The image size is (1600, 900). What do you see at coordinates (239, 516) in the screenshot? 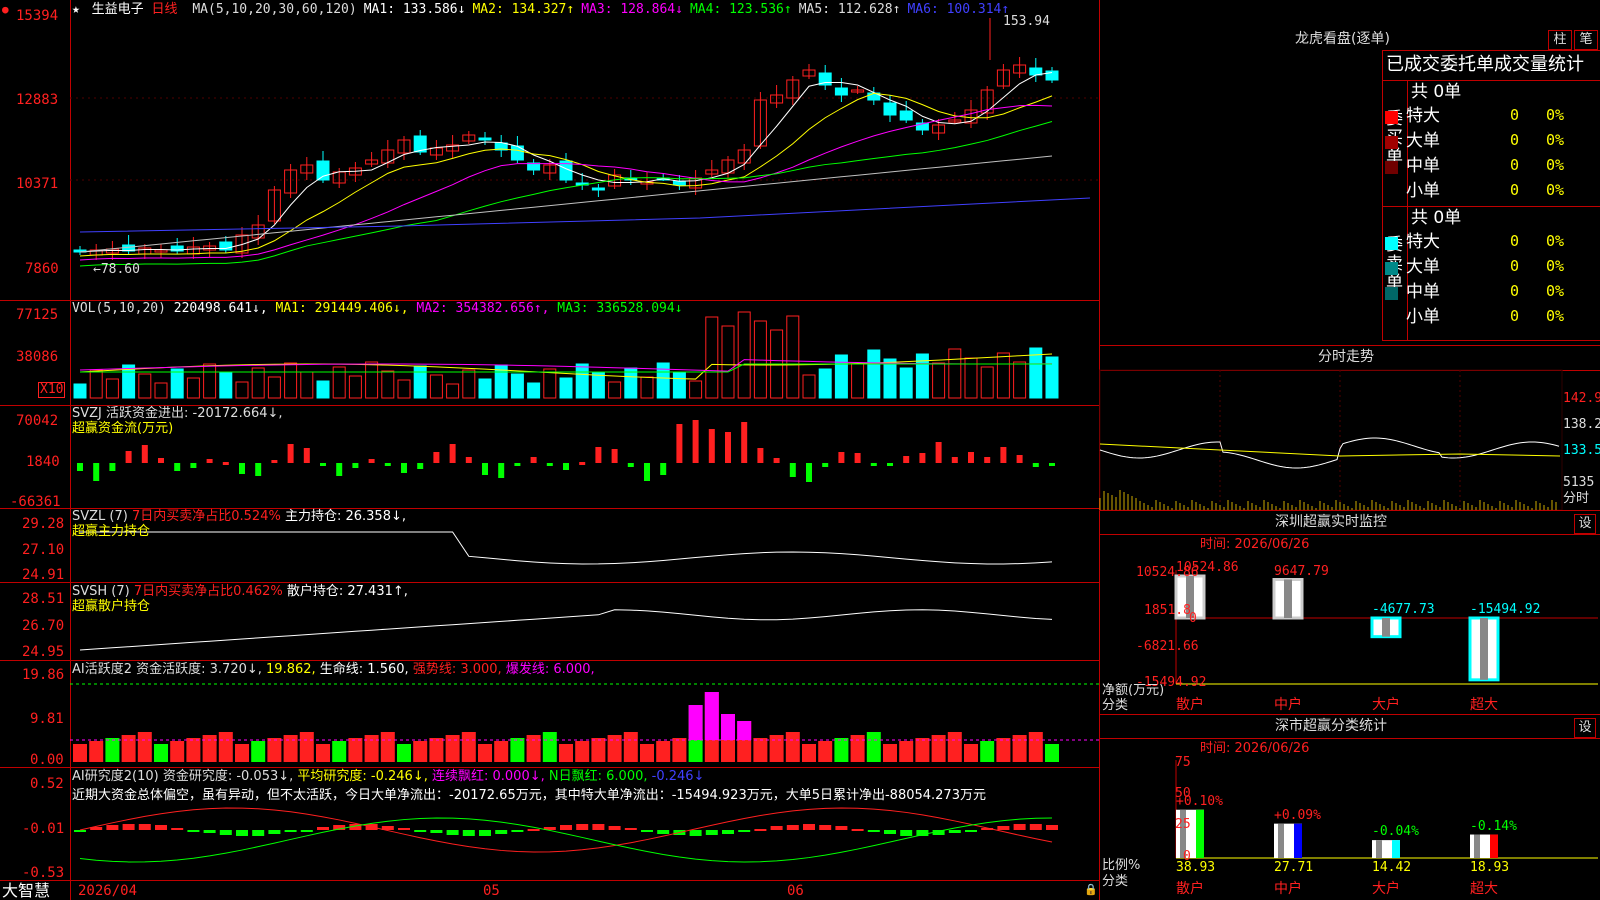
I see `svzl-header: SVZL (7) 7日内买卖净占比0.524% 主力持仓: 26.358↓,` at bounding box center [239, 516].